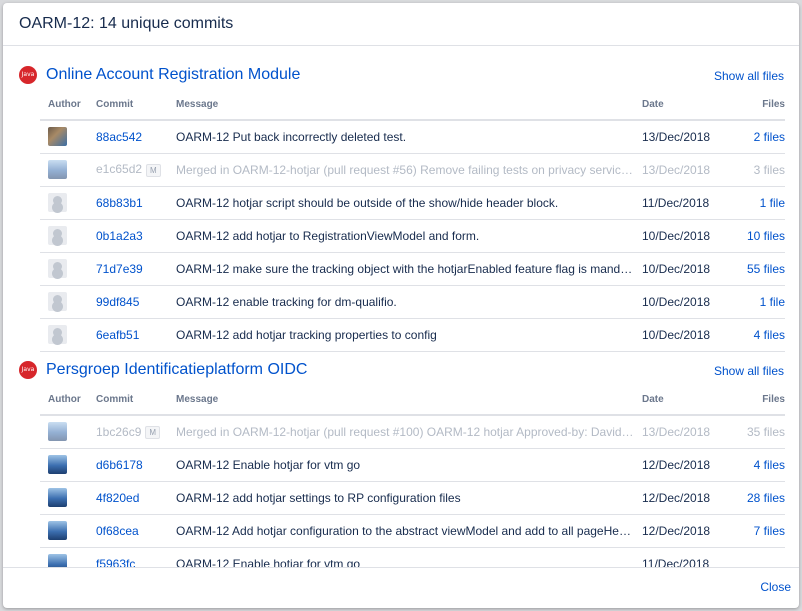 This screenshot has height=611, width=802. I want to click on commit-cell: 71d7e39, so click(136, 269).